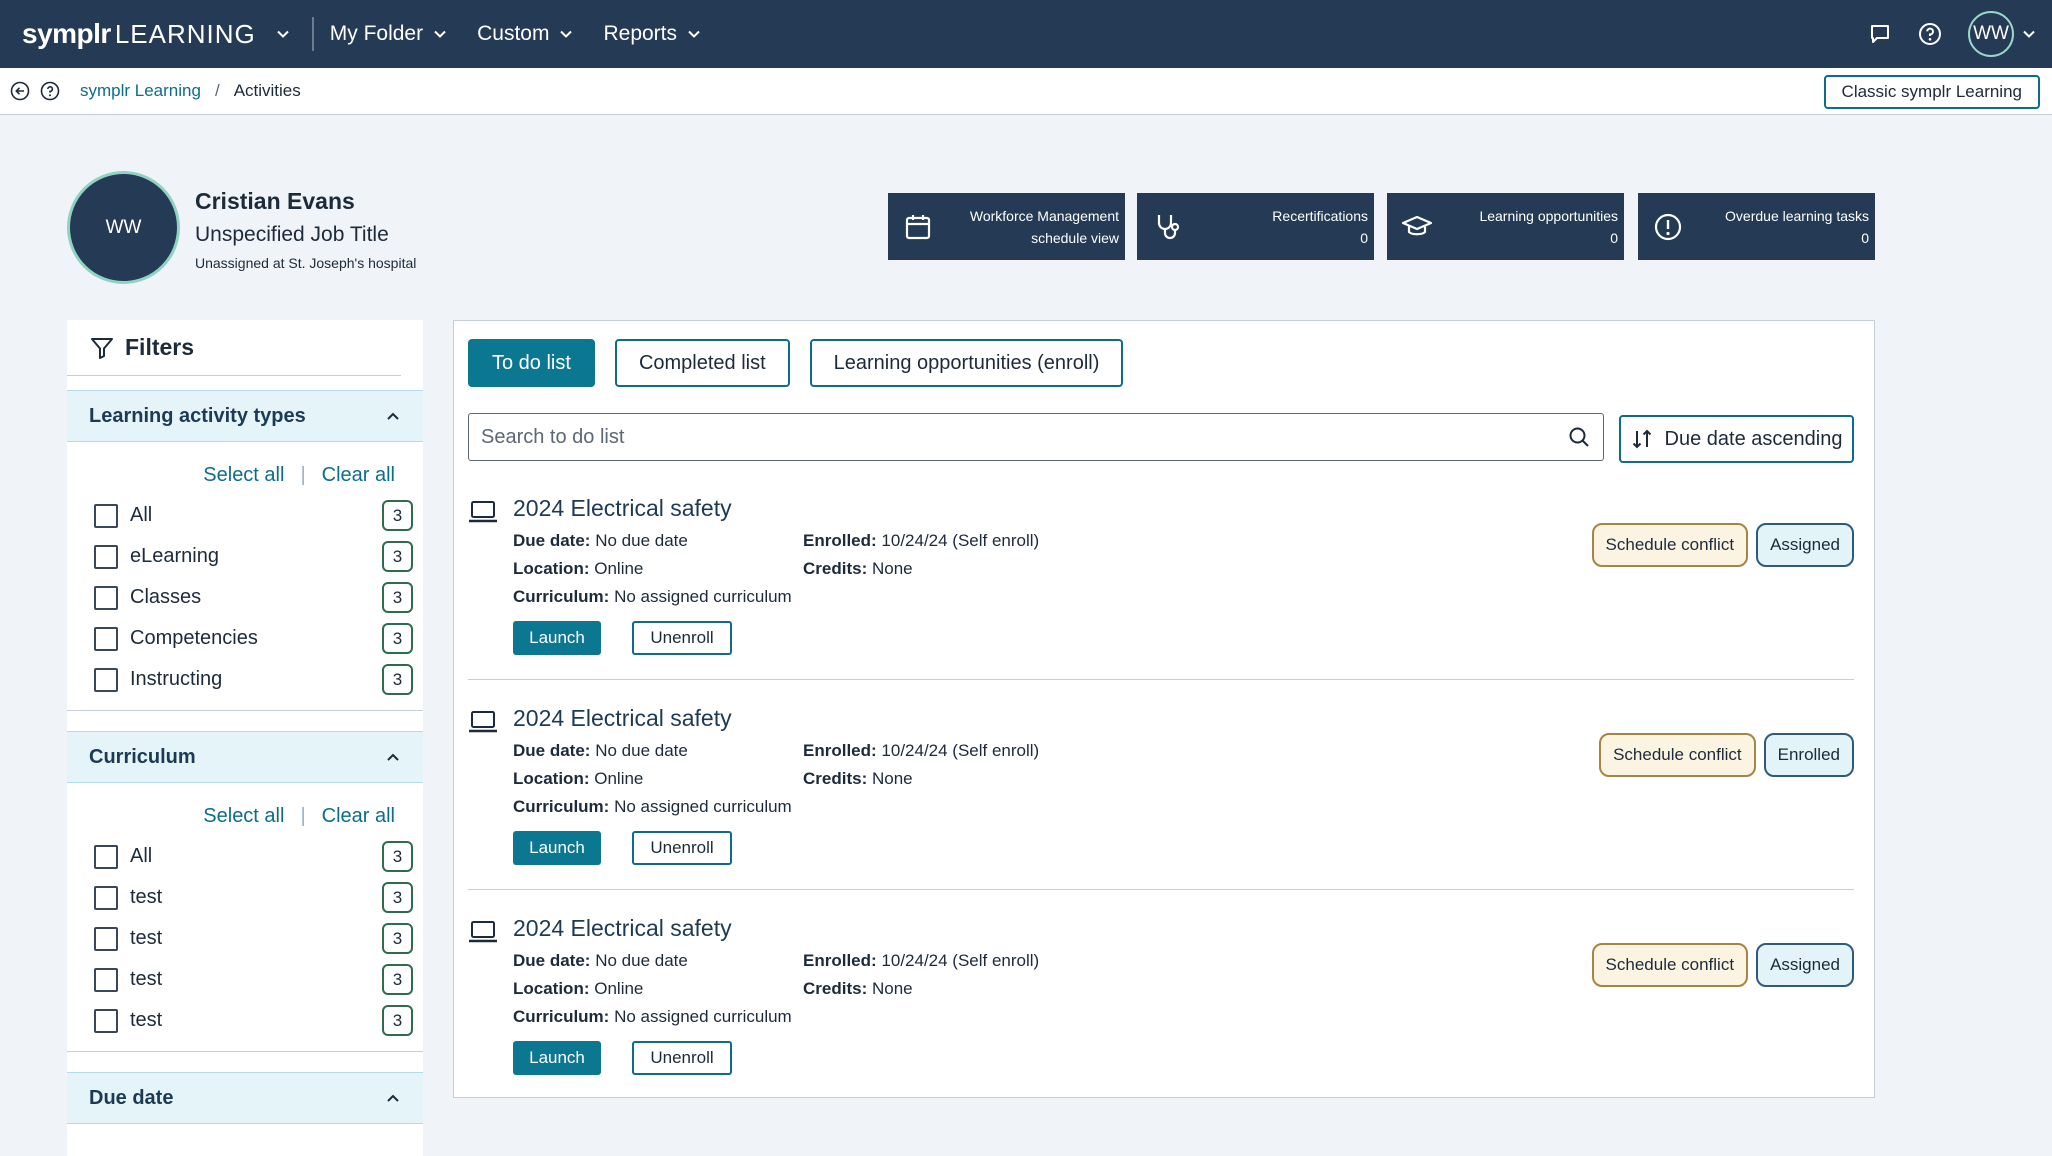 The width and height of the screenshot is (2052, 1156). Describe the element at coordinates (139, 33) in the screenshot. I see `brand-logo: symplr LEARNING` at that location.